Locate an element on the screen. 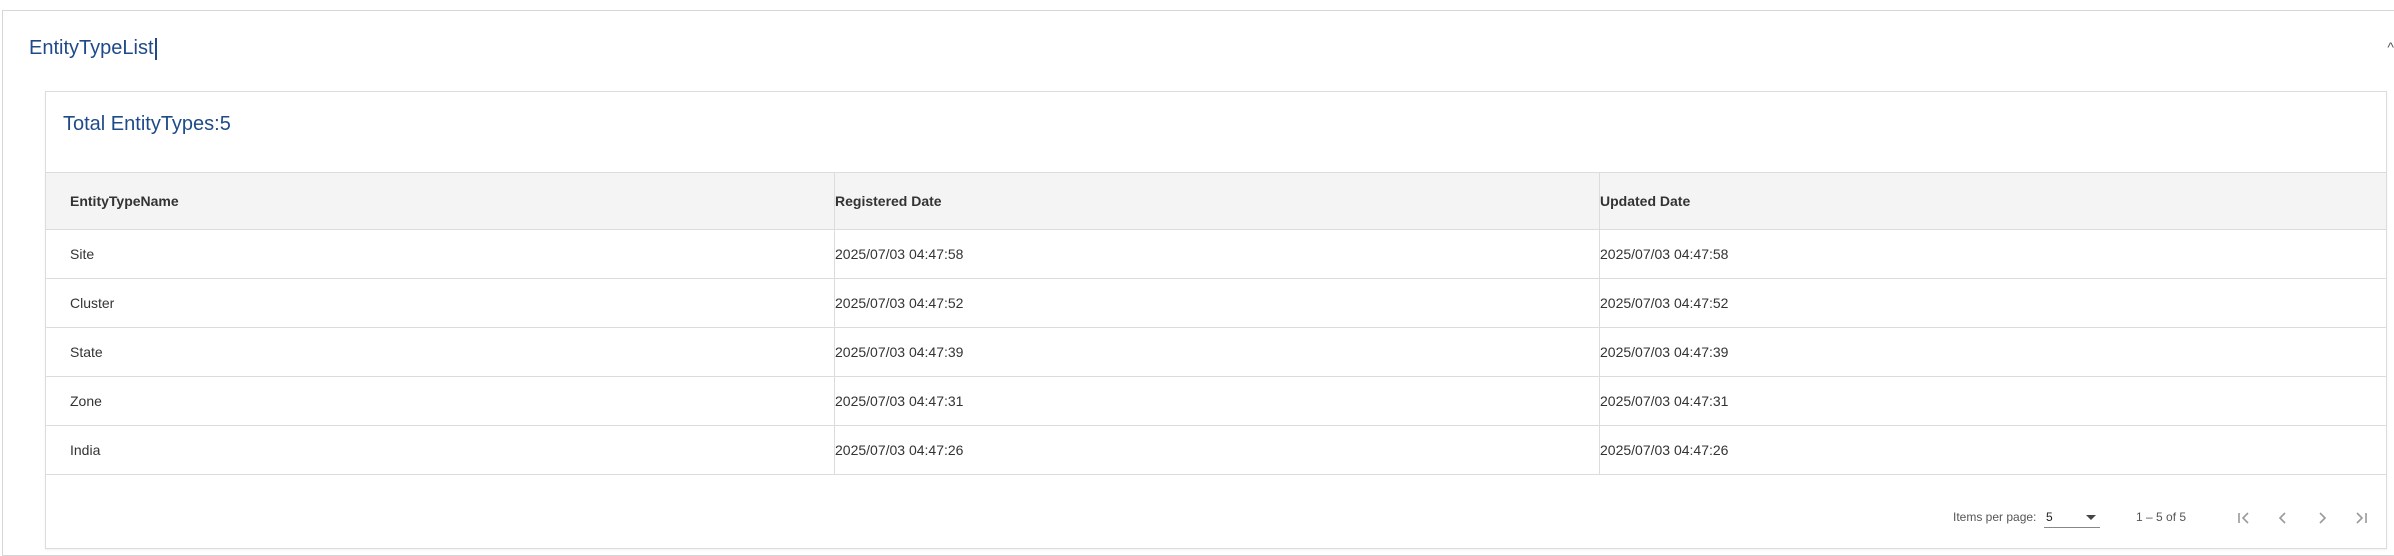 The height and width of the screenshot is (556, 2394). last-page-icon is located at coordinates (2361, 518).